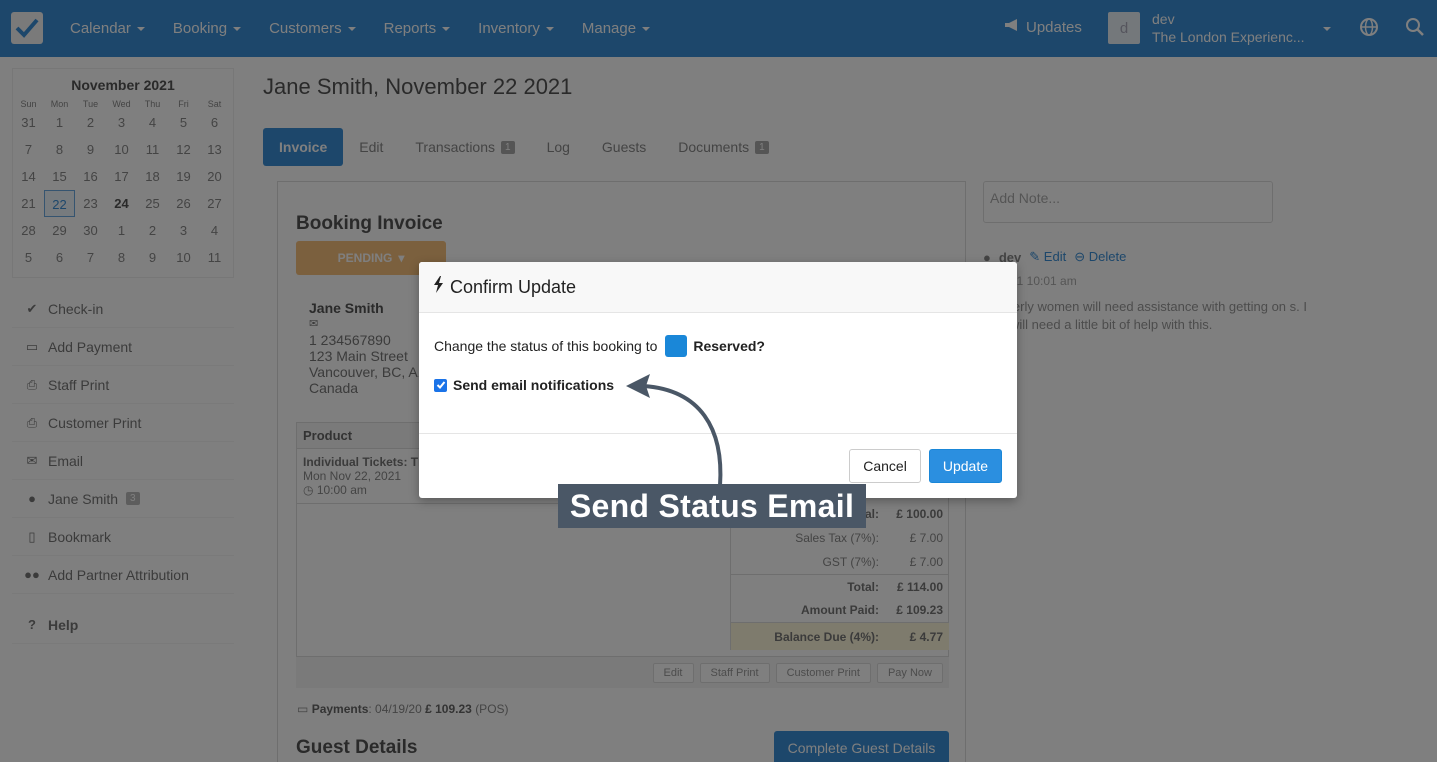  Describe the element at coordinates (712, 506) in the screenshot. I see `annotation-callout: Send Status Email` at that location.